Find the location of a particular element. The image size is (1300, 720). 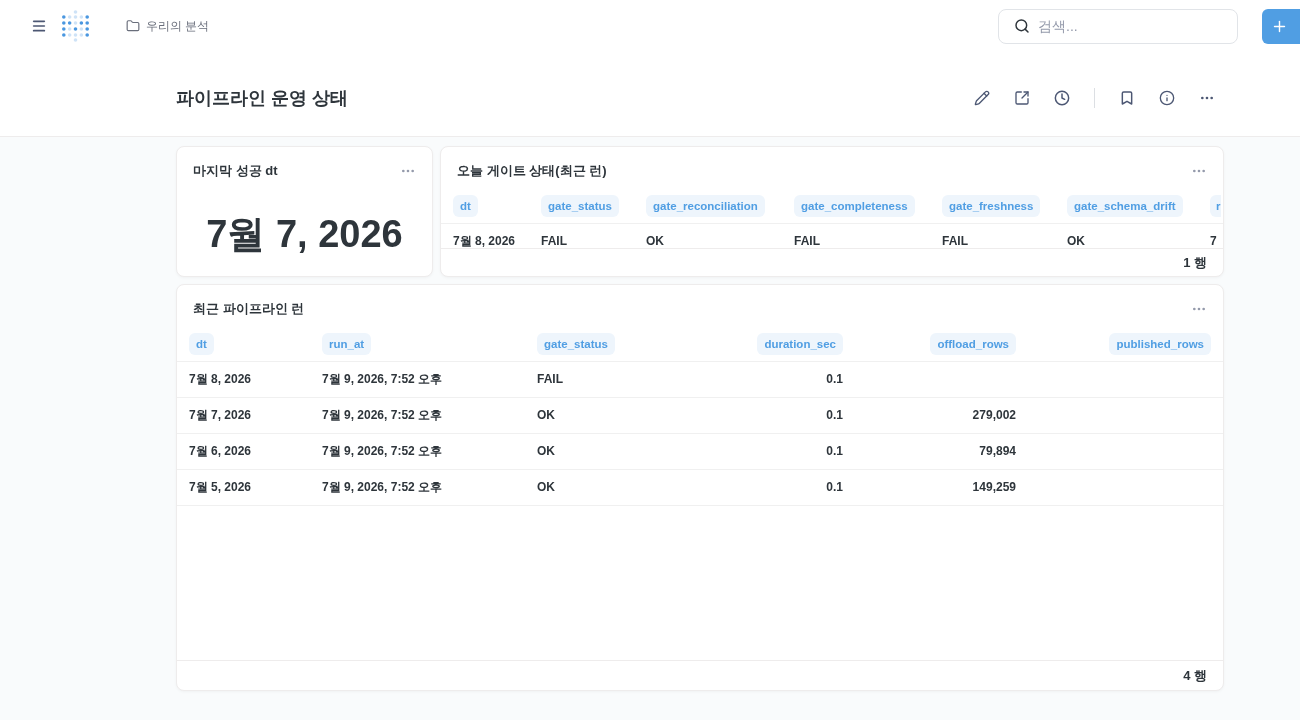

table-cell: 79,894 is located at coordinates (997, 451).